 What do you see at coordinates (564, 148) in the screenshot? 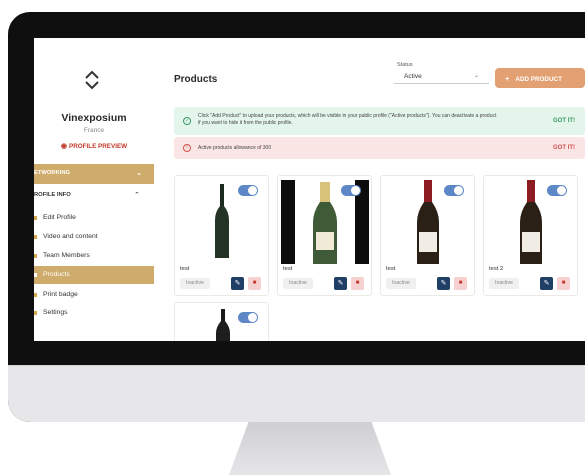
I see `warning-dismiss-button: GOT IT!` at bounding box center [564, 148].